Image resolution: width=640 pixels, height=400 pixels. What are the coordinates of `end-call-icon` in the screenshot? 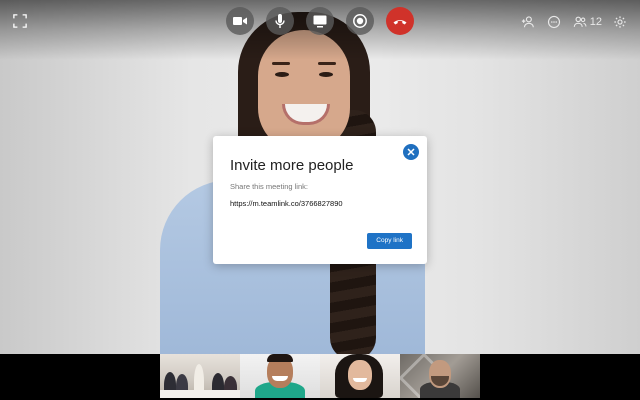 It's located at (400, 22).